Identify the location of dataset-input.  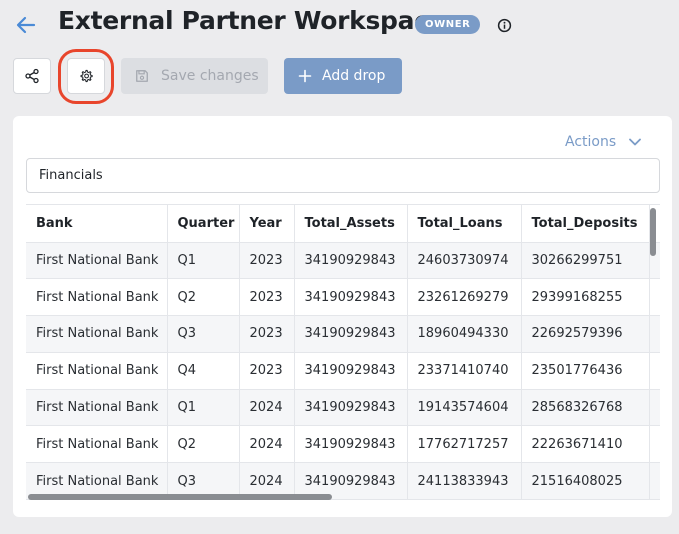
(343, 175).